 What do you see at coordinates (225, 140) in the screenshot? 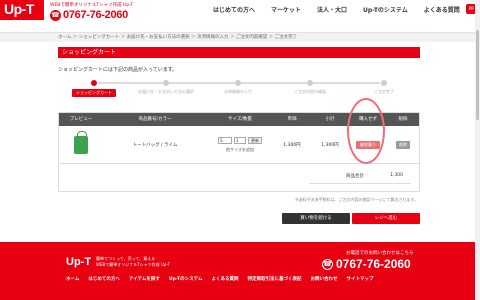
I see `size-select: S` at bounding box center [225, 140].